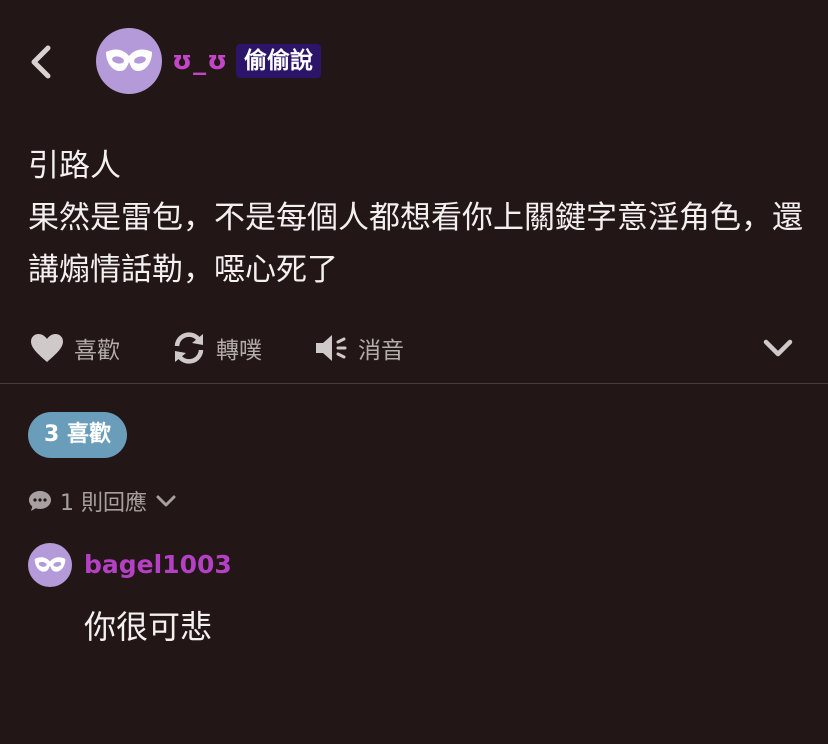  Describe the element at coordinates (189, 348) in the screenshot. I see `repost-icon` at that location.